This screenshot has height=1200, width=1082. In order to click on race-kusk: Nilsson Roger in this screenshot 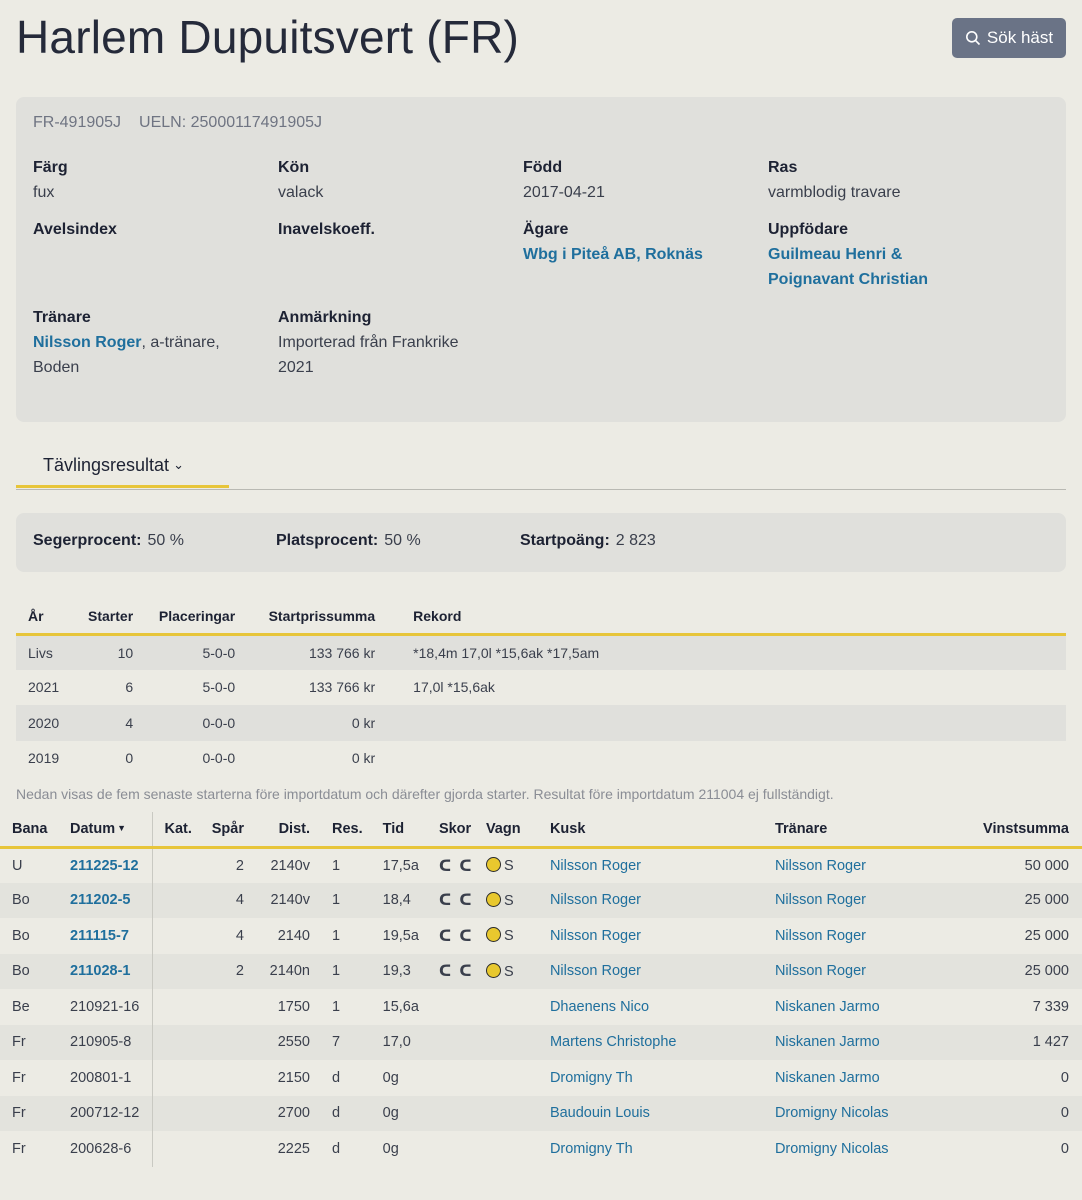, I will do `click(650, 971)`.